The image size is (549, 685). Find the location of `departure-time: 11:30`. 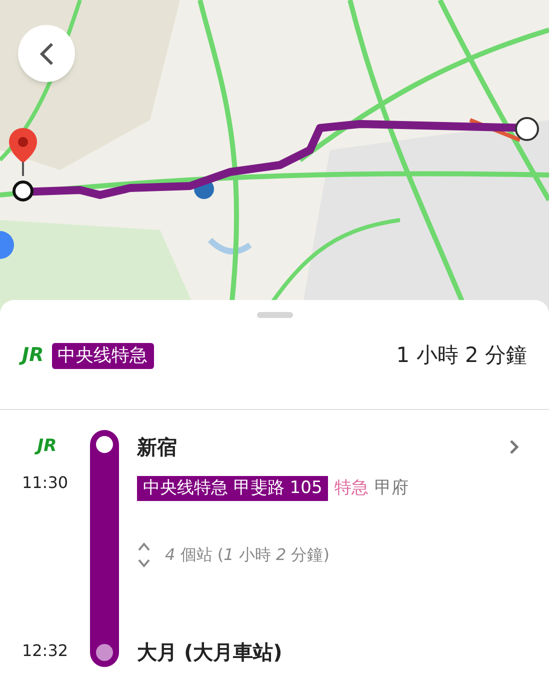

departure-time: 11:30 is located at coordinates (45, 483).